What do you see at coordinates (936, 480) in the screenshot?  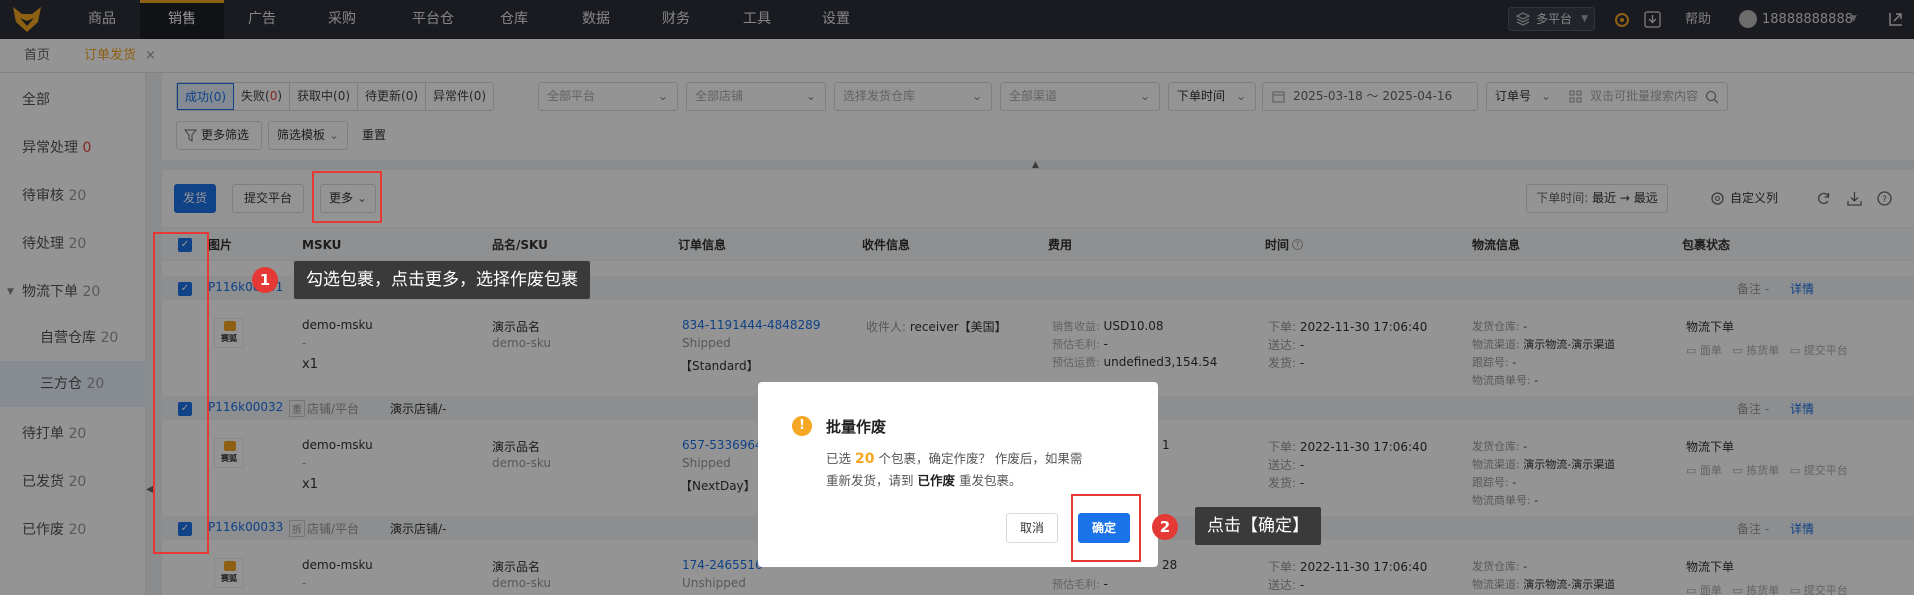 I see `voided-tab-name: 已作废` at bounding box center [936, 480].